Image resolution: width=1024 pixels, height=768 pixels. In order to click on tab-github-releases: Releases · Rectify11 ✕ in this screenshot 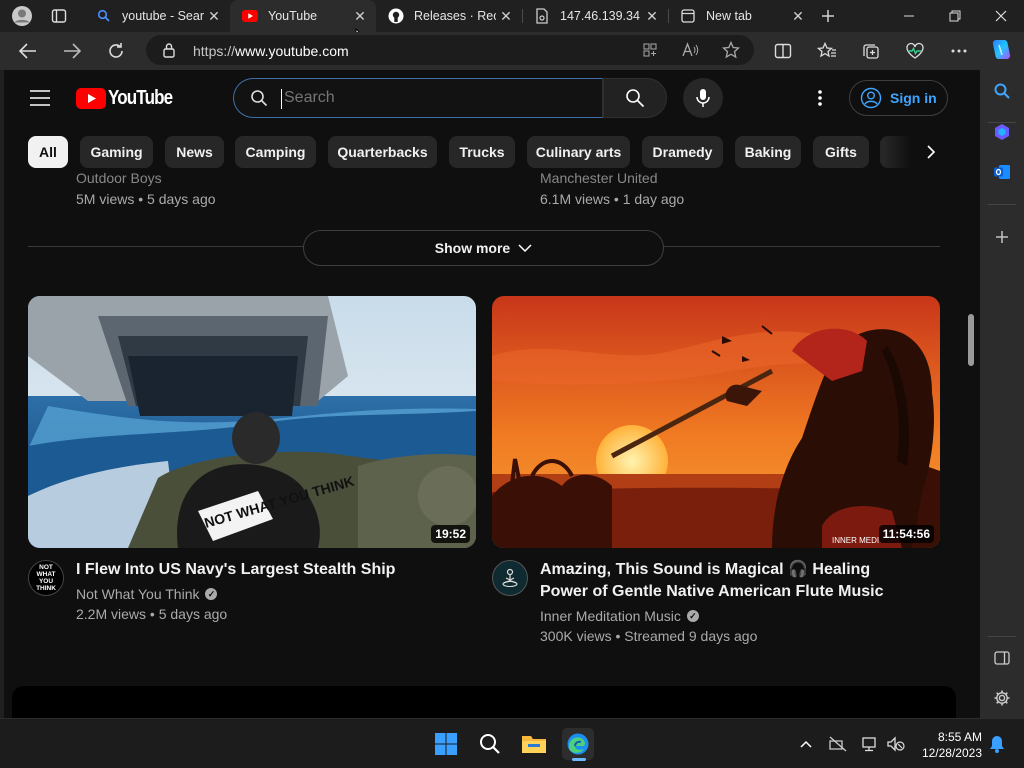, I will do `click(449, 16)`.